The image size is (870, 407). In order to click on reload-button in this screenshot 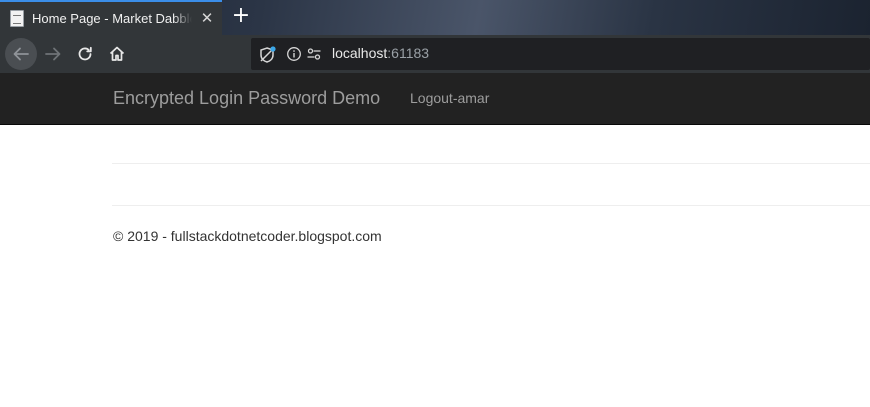, I will do `click(85, 54)`.